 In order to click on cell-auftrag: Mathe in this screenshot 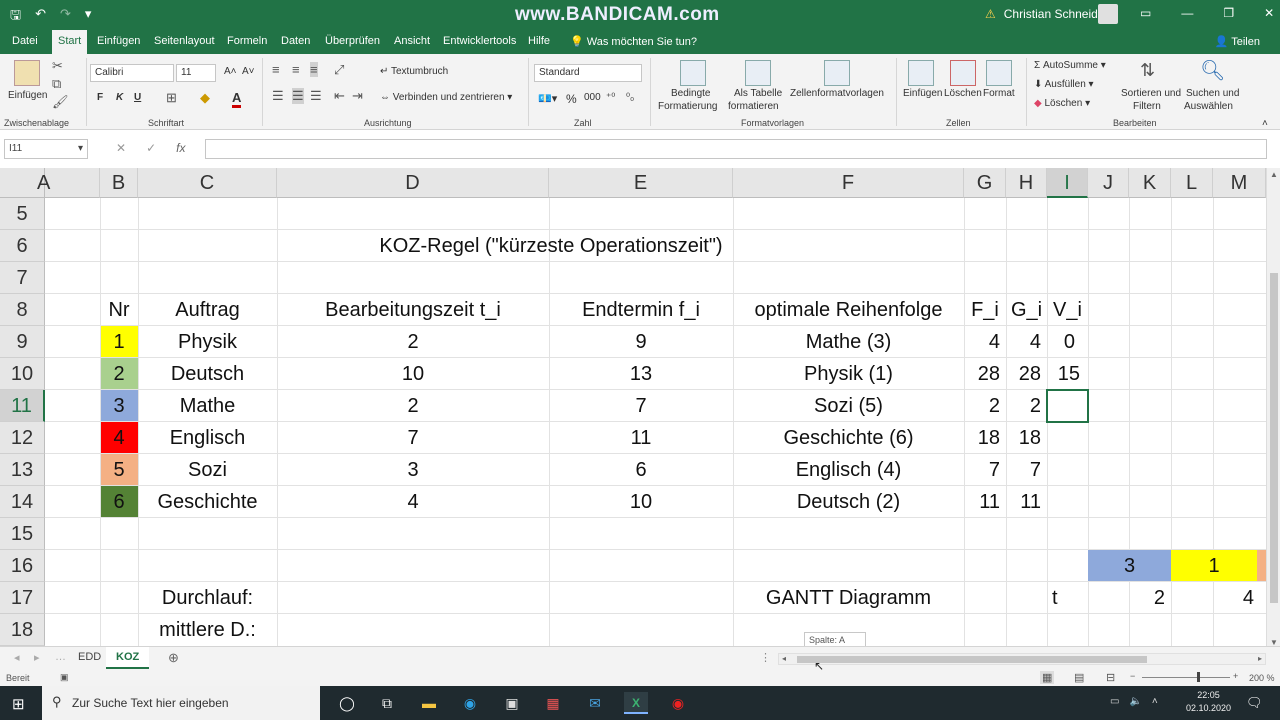, I will do `click(207, 406)`.